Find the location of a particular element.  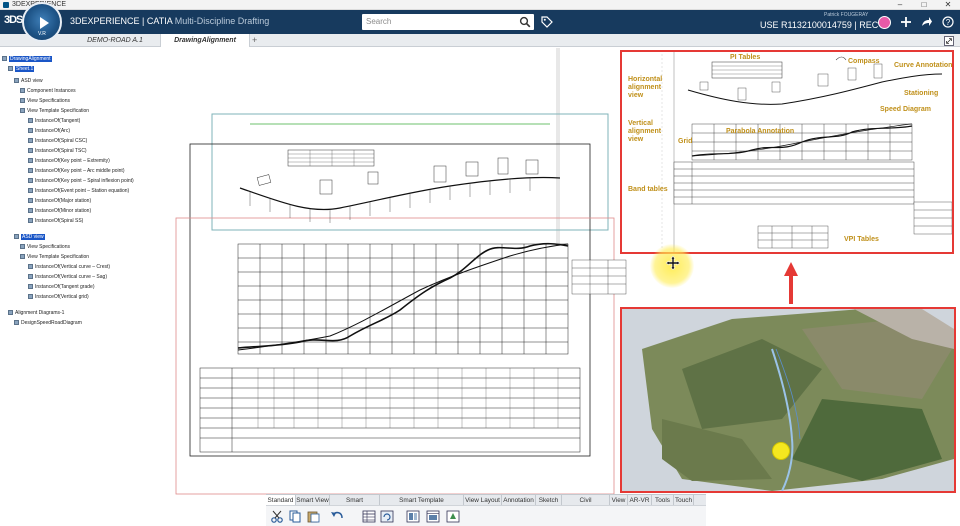

search-icon is located at coordinates (525, 22).